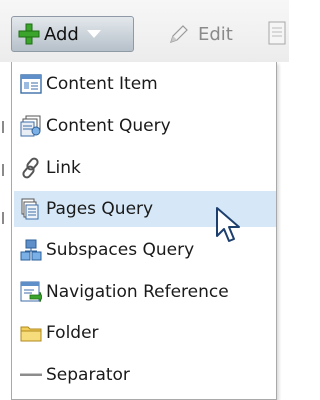  Describe the element at coordinates (179, 34) in the screenshot. I see `pencil-icon` at that location.